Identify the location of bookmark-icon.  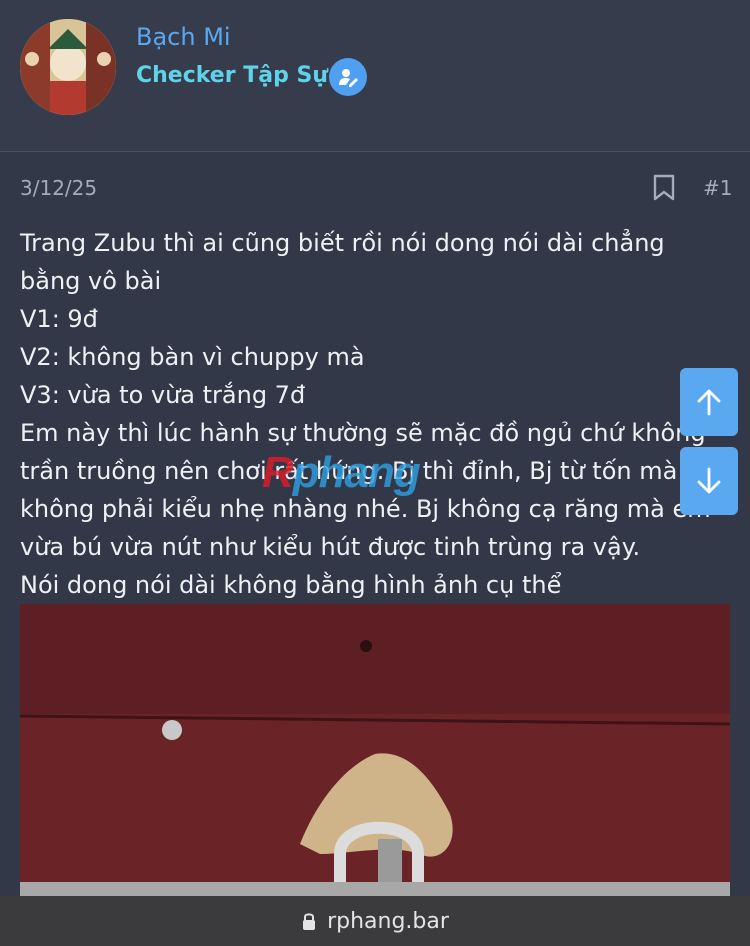
(664, 188).